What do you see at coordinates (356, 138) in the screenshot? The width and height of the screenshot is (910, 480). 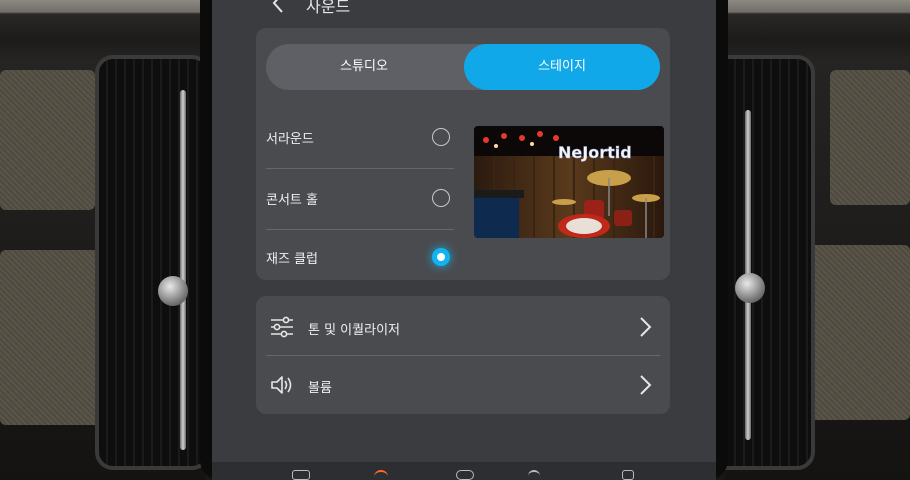 I see `venue-option-surround: 서라운드` at bounding box center [356, 138].